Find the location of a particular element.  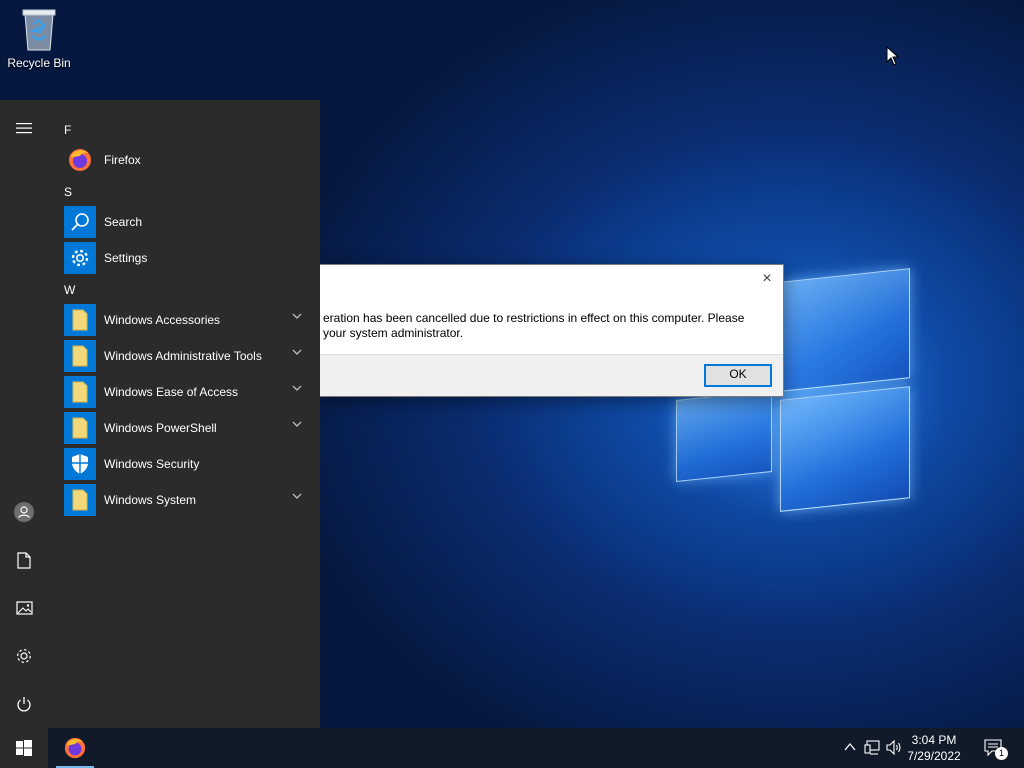

taskbar-firefox-button is located at coordinates (75, 748).